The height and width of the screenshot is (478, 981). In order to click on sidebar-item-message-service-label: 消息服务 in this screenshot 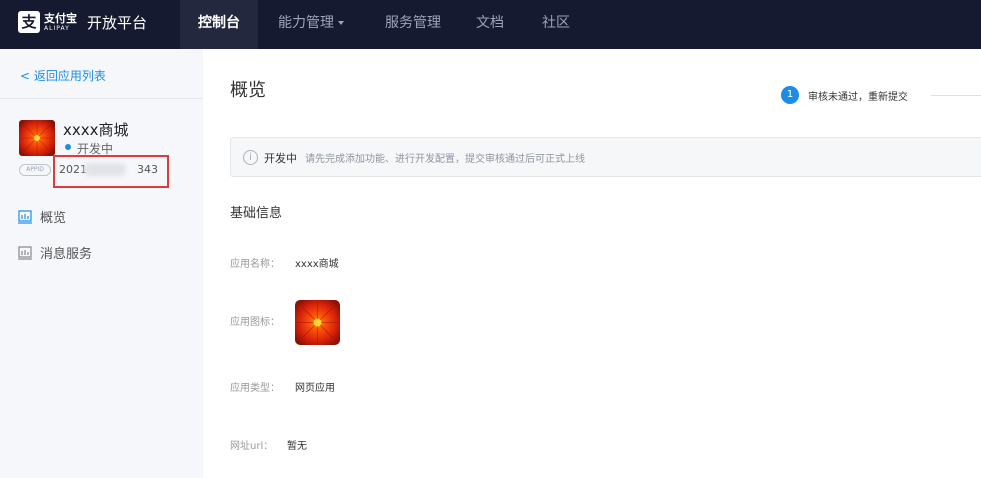, I will do `click(66, 254)`.